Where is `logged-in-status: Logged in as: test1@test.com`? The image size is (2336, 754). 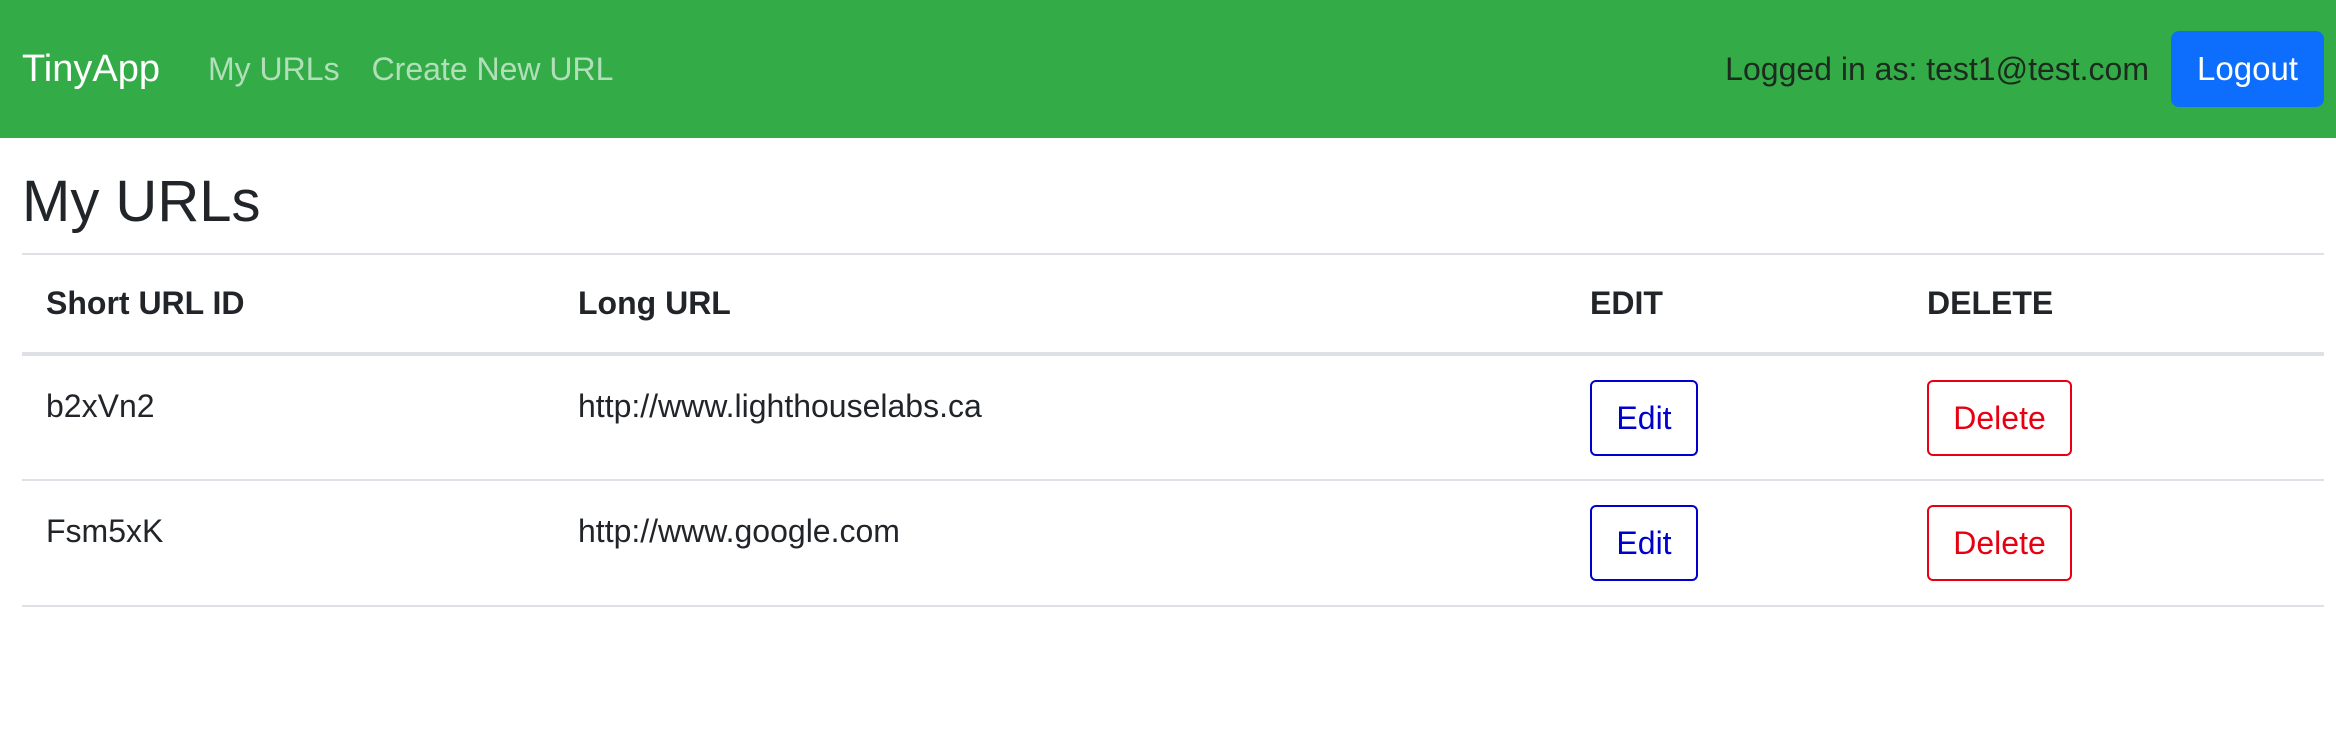 logged-in-status: Logged in as: test1@test.com is located at coordinates (1937, 68).